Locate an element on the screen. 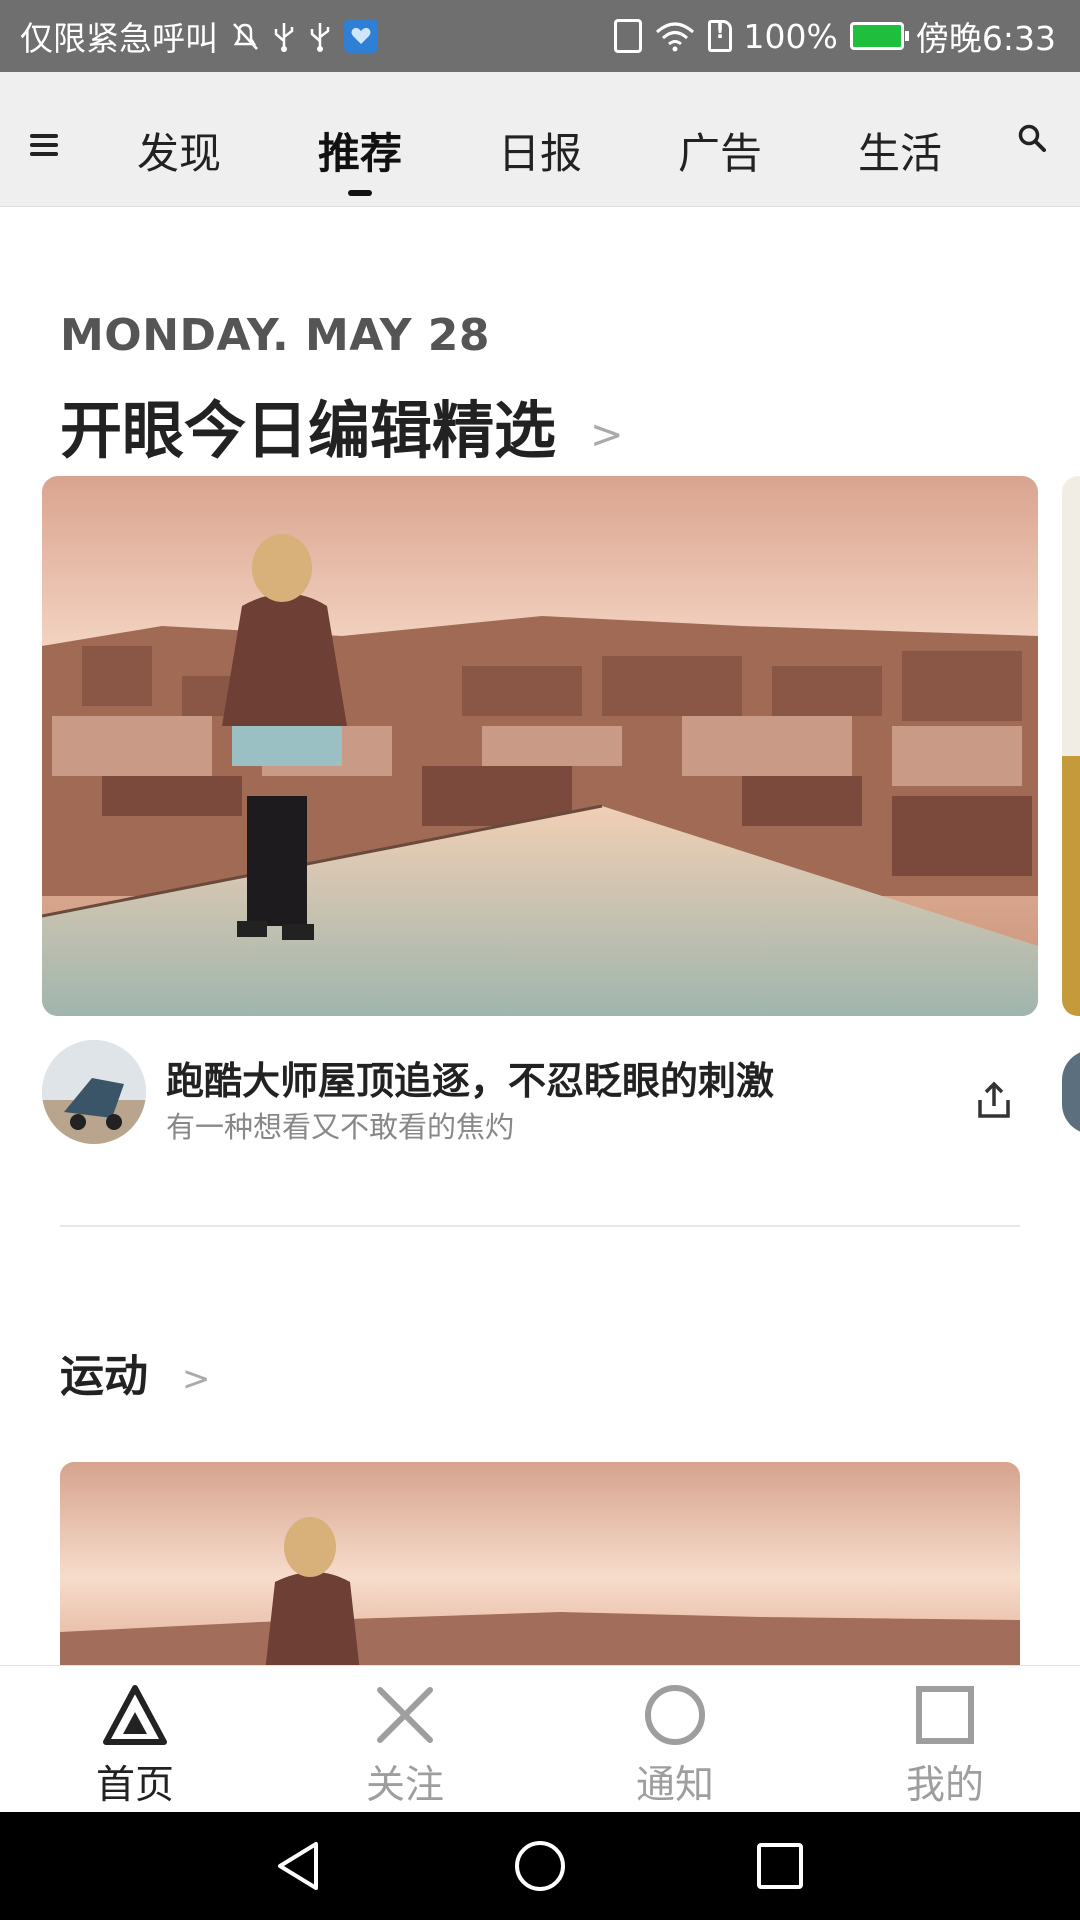 The image size is (1080, 1920). nav-notifications-label: 通知 is located at coordinates (674, 1785).